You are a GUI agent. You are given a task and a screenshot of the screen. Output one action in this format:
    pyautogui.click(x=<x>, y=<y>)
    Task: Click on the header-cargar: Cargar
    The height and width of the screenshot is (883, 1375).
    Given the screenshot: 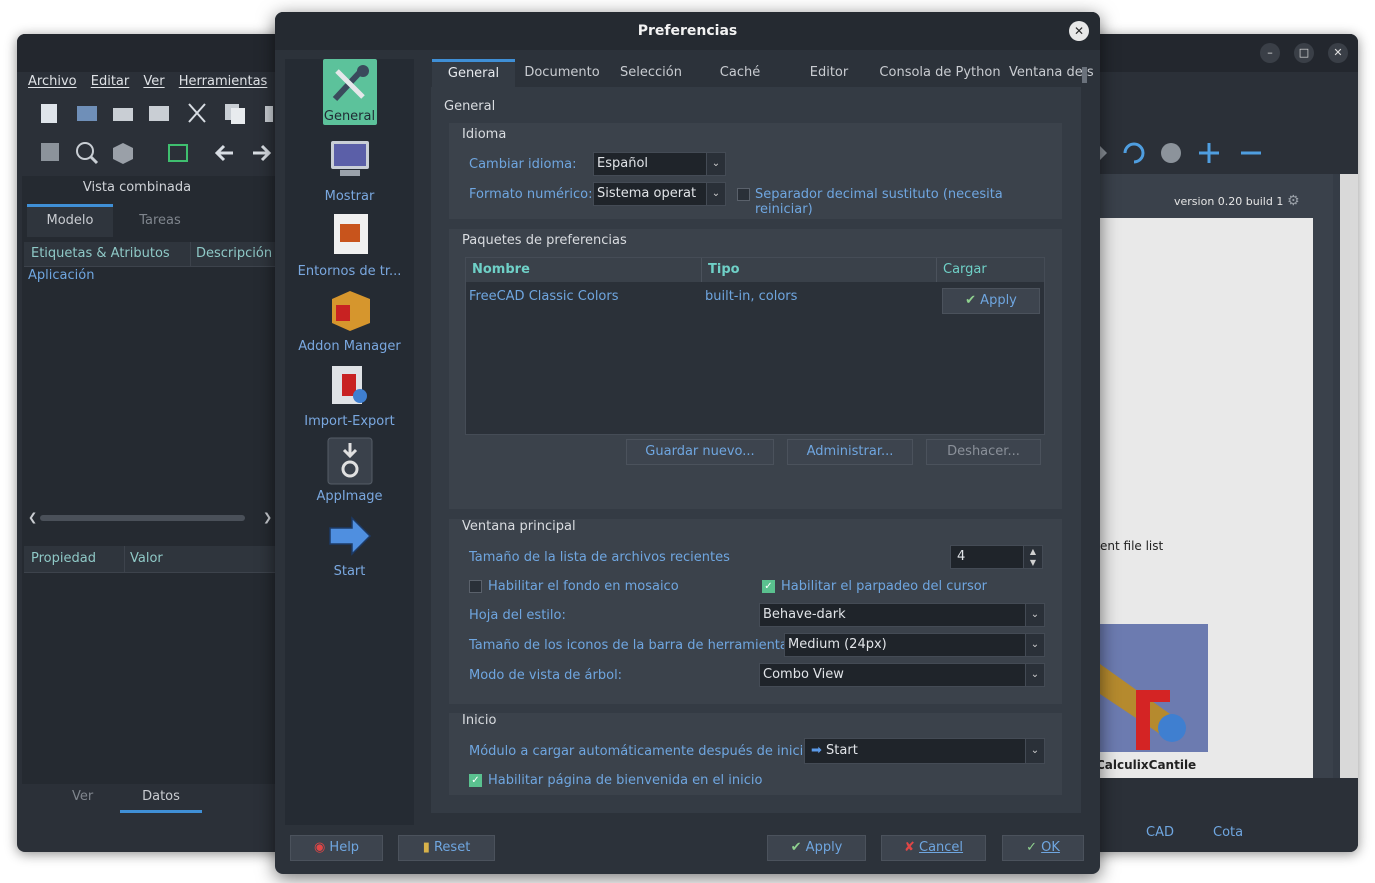 What is the action you would take?
    pyautogui.click(x=965, y=269)
    